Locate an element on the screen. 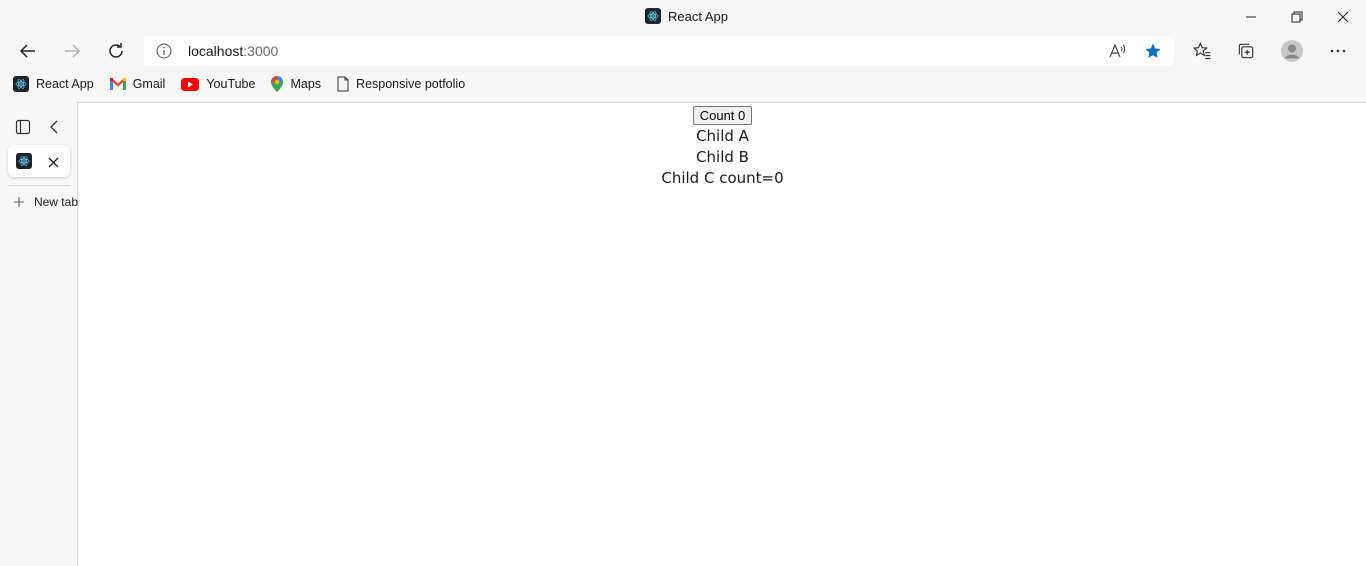 This screenshot has height=566, width=1366. window-title: React App is located at coordinates (686, 16).